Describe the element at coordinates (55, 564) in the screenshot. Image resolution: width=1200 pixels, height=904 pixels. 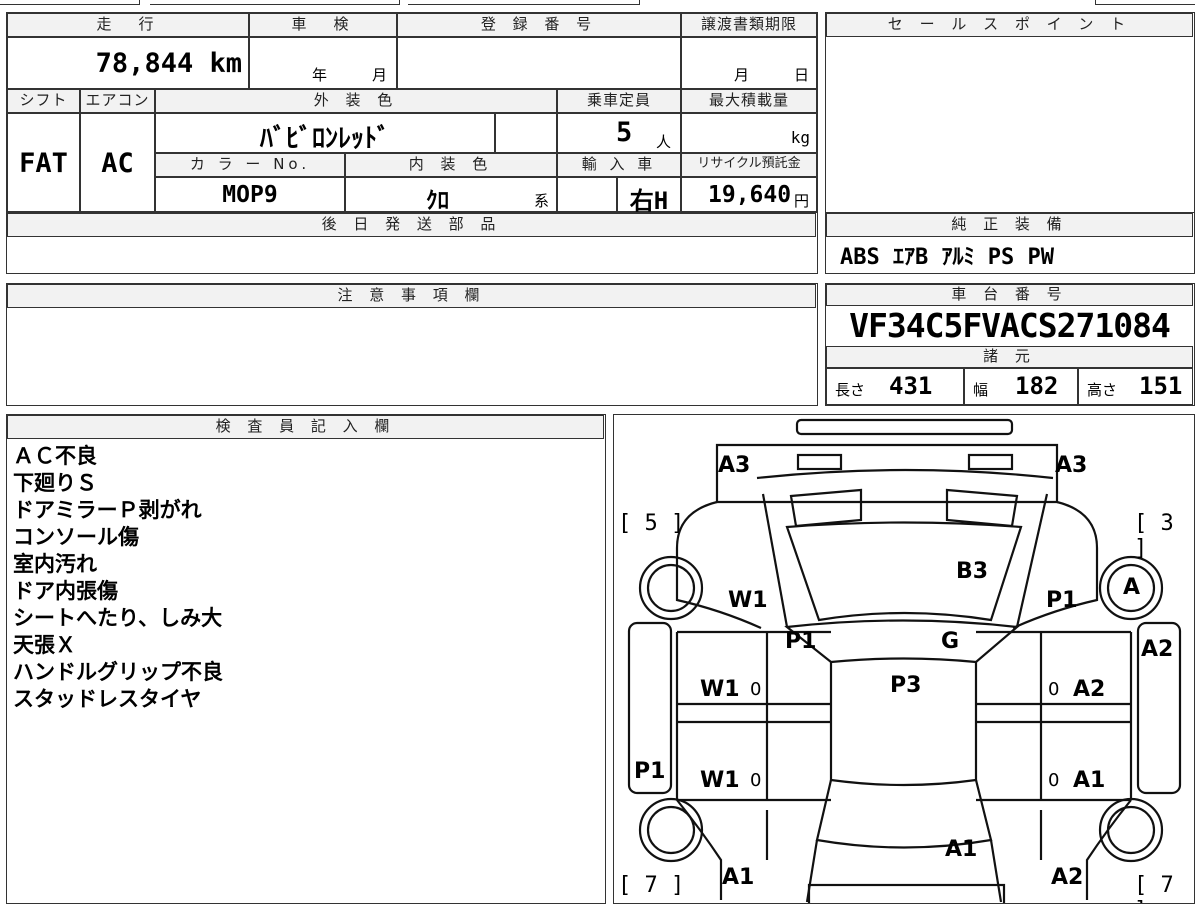
I see `inspector-note: 室内汚れ` at that location.